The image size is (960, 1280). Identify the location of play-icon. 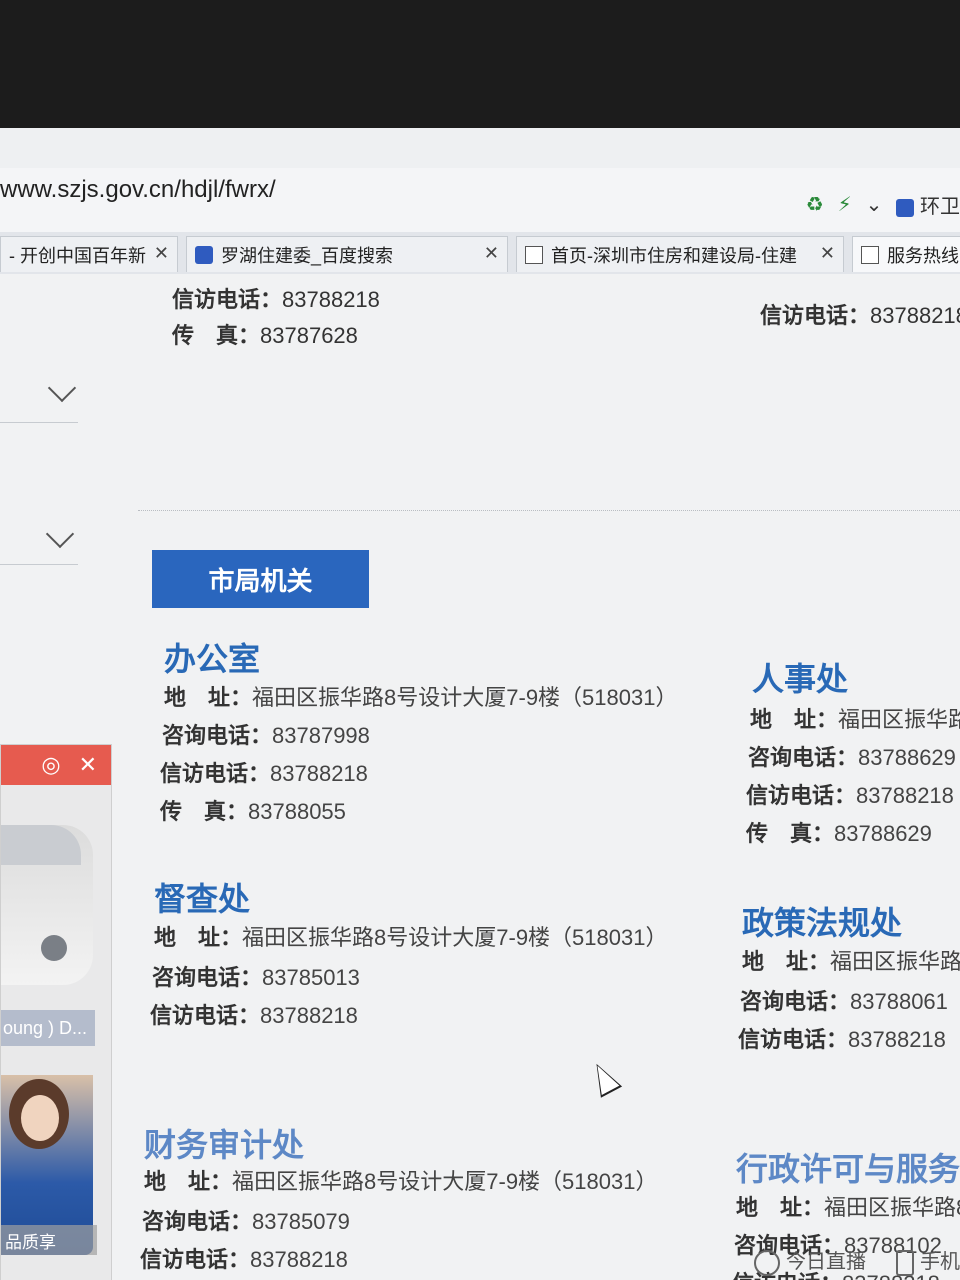
(767, 1263).